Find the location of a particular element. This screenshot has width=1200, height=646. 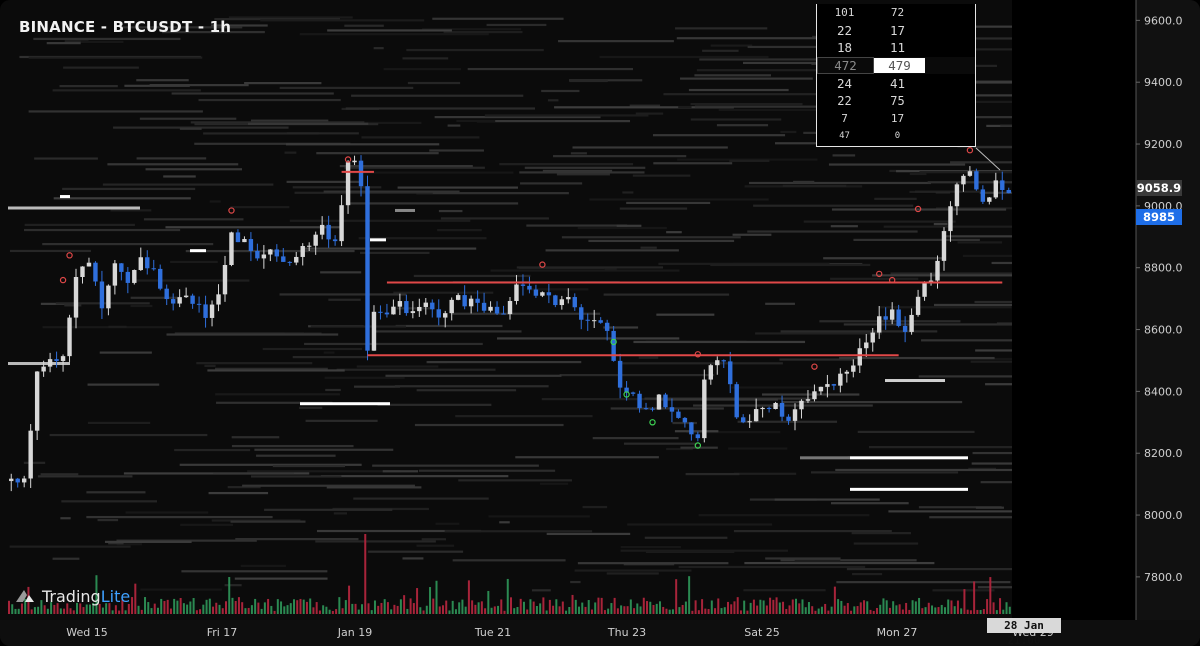

swing-low-marker is located at coordinates (652, 422).